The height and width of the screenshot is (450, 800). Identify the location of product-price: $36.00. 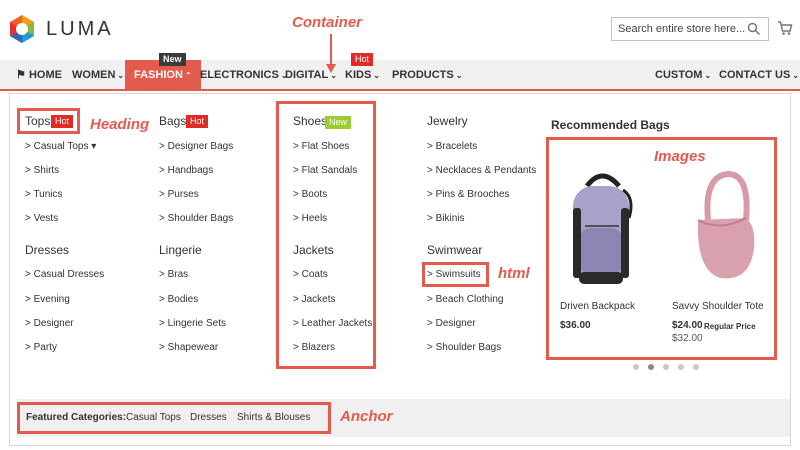
(575, 325).